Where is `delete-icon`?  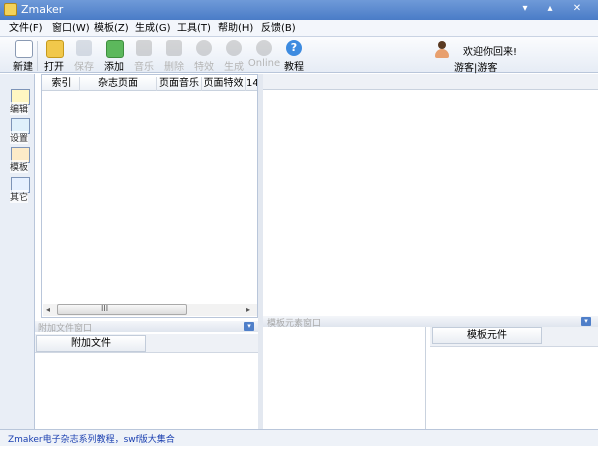 delete-icon is located at coordinates (174, 48).